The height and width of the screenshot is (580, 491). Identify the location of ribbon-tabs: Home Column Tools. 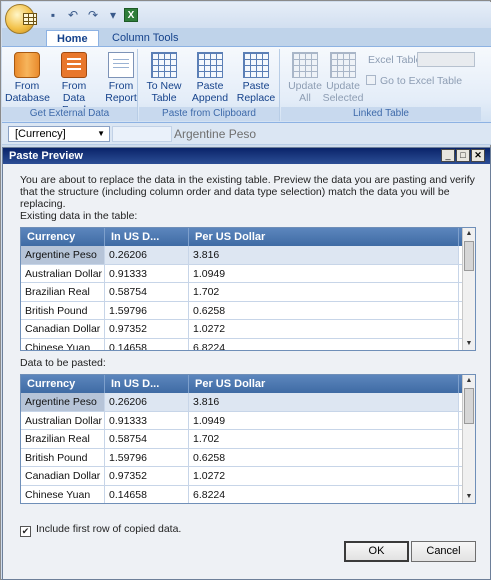
(246, 38).